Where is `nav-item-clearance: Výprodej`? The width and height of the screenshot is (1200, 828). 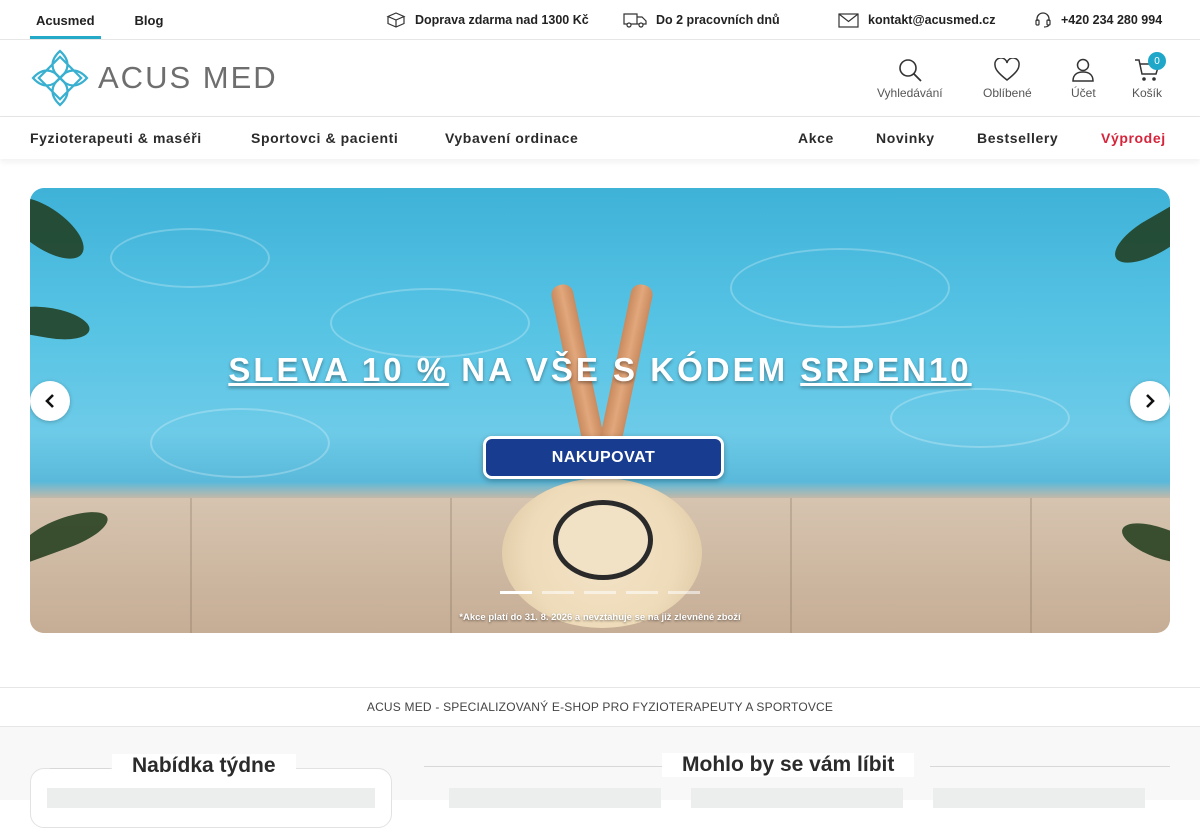 nav-item-clearance: Výprodej is located at coordinates (1133, 138).